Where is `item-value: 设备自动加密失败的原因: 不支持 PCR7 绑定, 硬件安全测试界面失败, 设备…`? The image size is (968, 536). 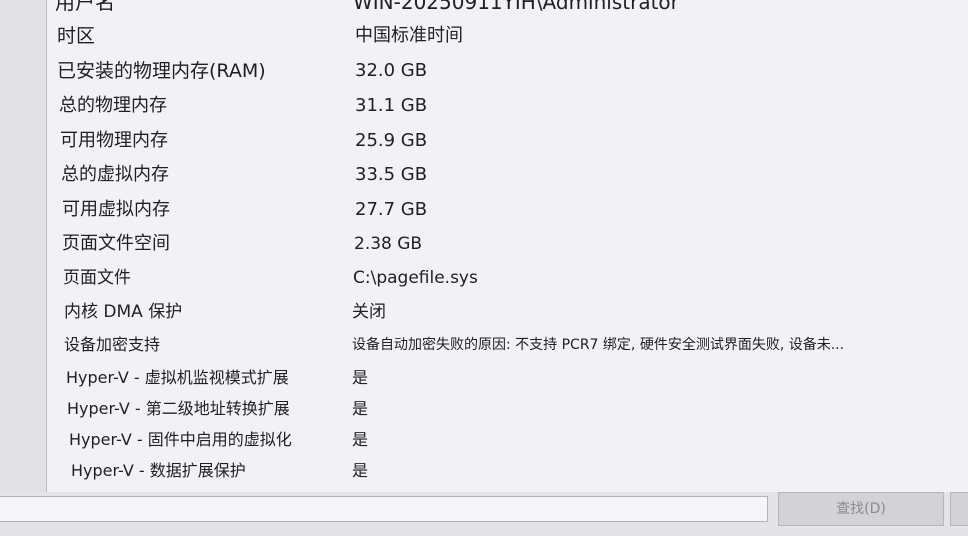 item-value: 设备自动加密失败的原因: 不支持 PCR7 绑定, 硬件安全测试界面失败, 设备… is located at coordinates (598, 345).